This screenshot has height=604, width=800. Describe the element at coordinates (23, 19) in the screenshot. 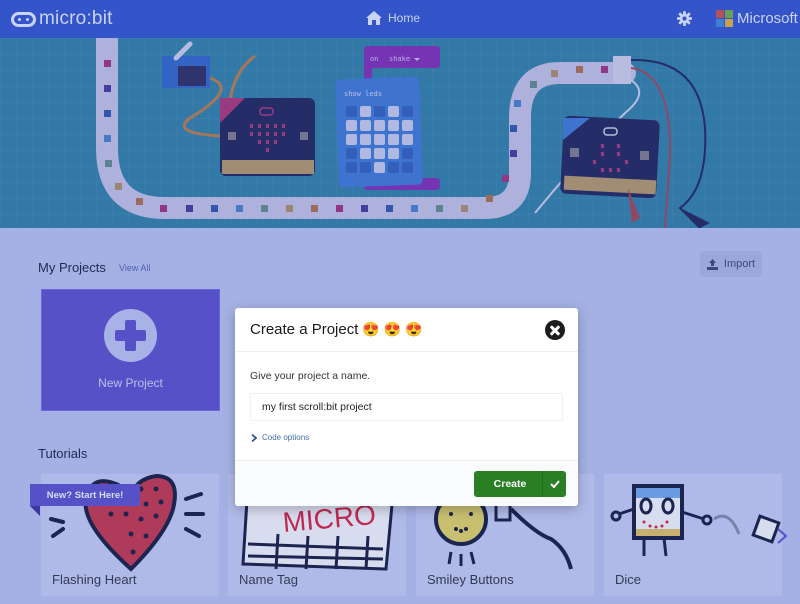

I see `microbit-logo-icon` at that location.